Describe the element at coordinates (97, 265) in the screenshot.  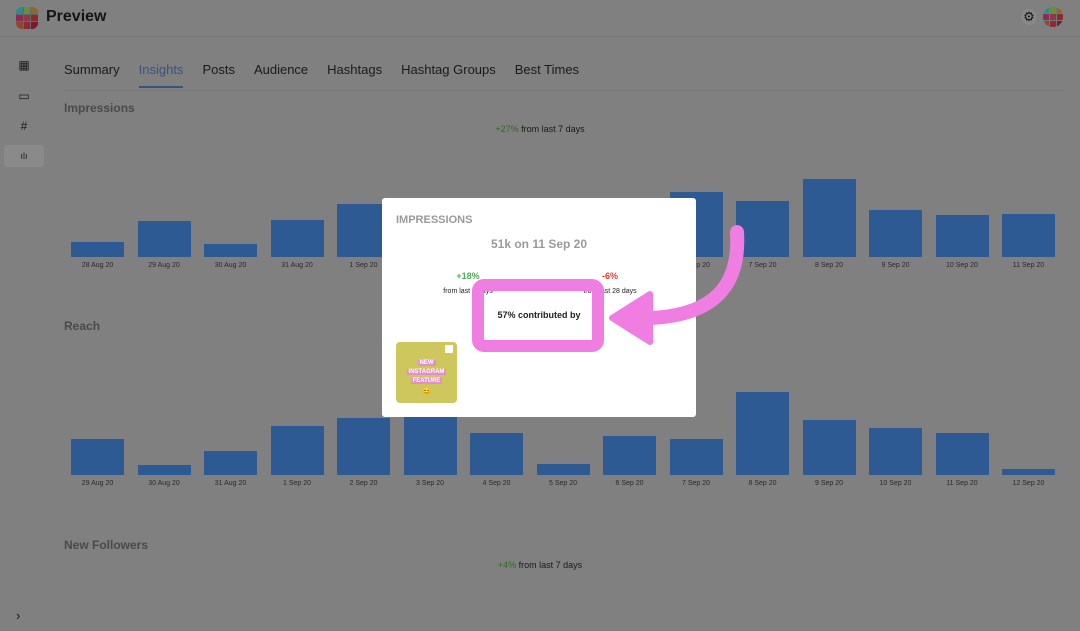
I see `x-tick-label: 28 Aug 20` at that location.